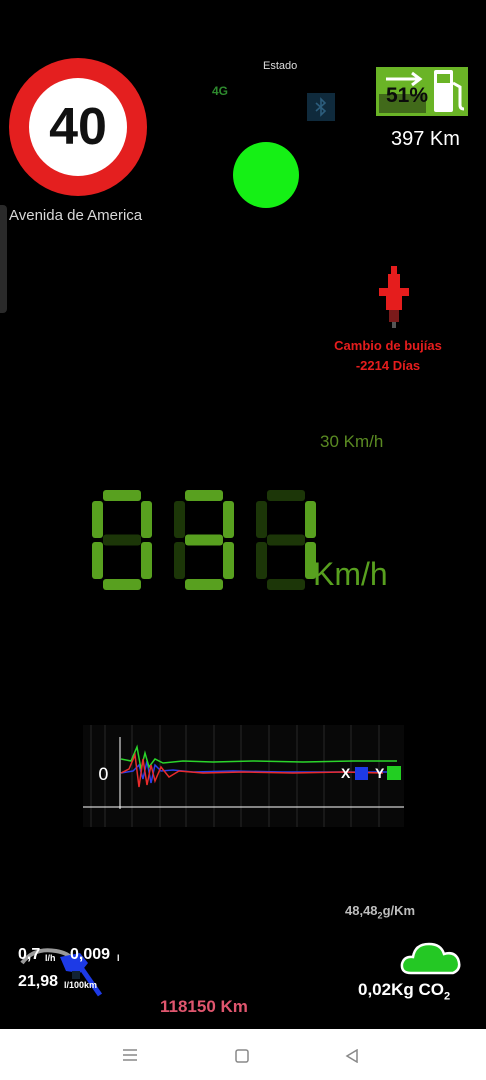  What do you see at coordinates (380, 912) in the screenshot?
I see `co2-rate: 48,482g/Km` at bounding box center [380, 912].